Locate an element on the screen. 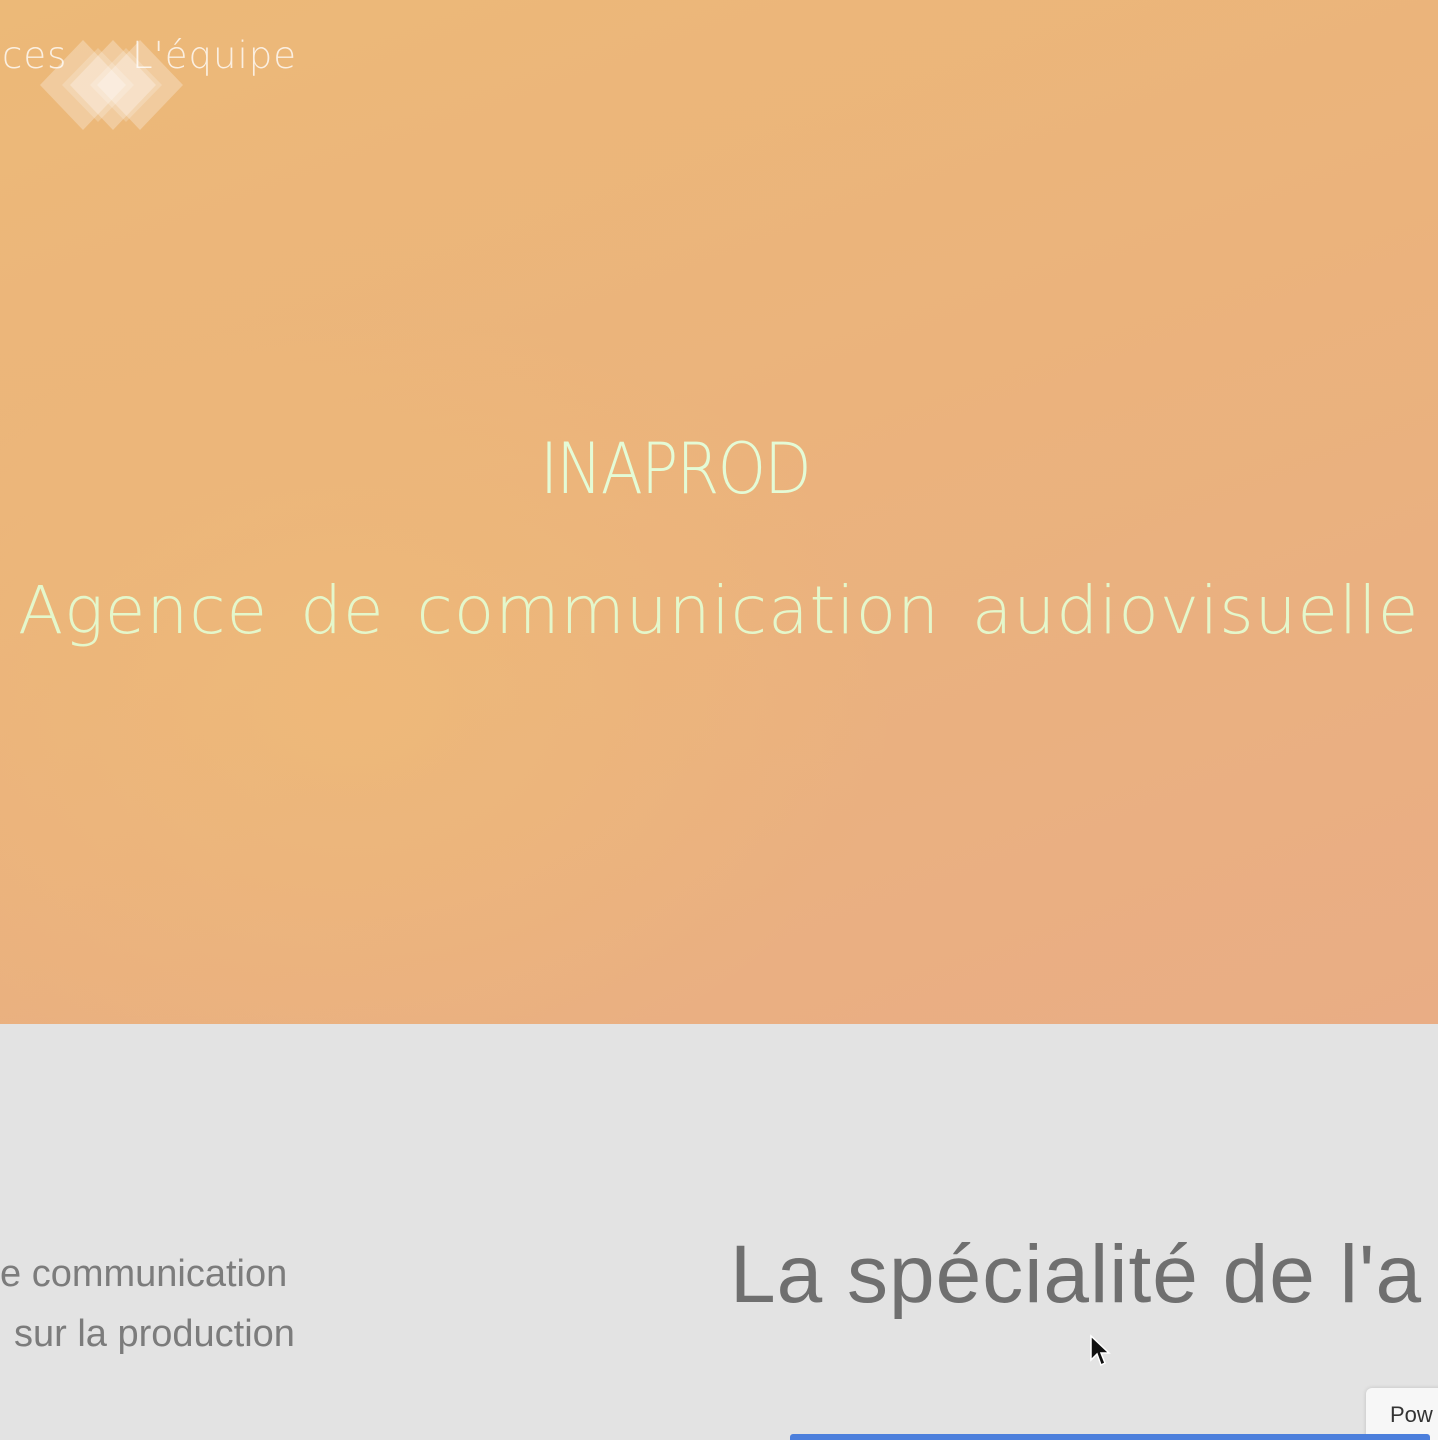  intro-line: e communication is located at coordinates (144, 1274).